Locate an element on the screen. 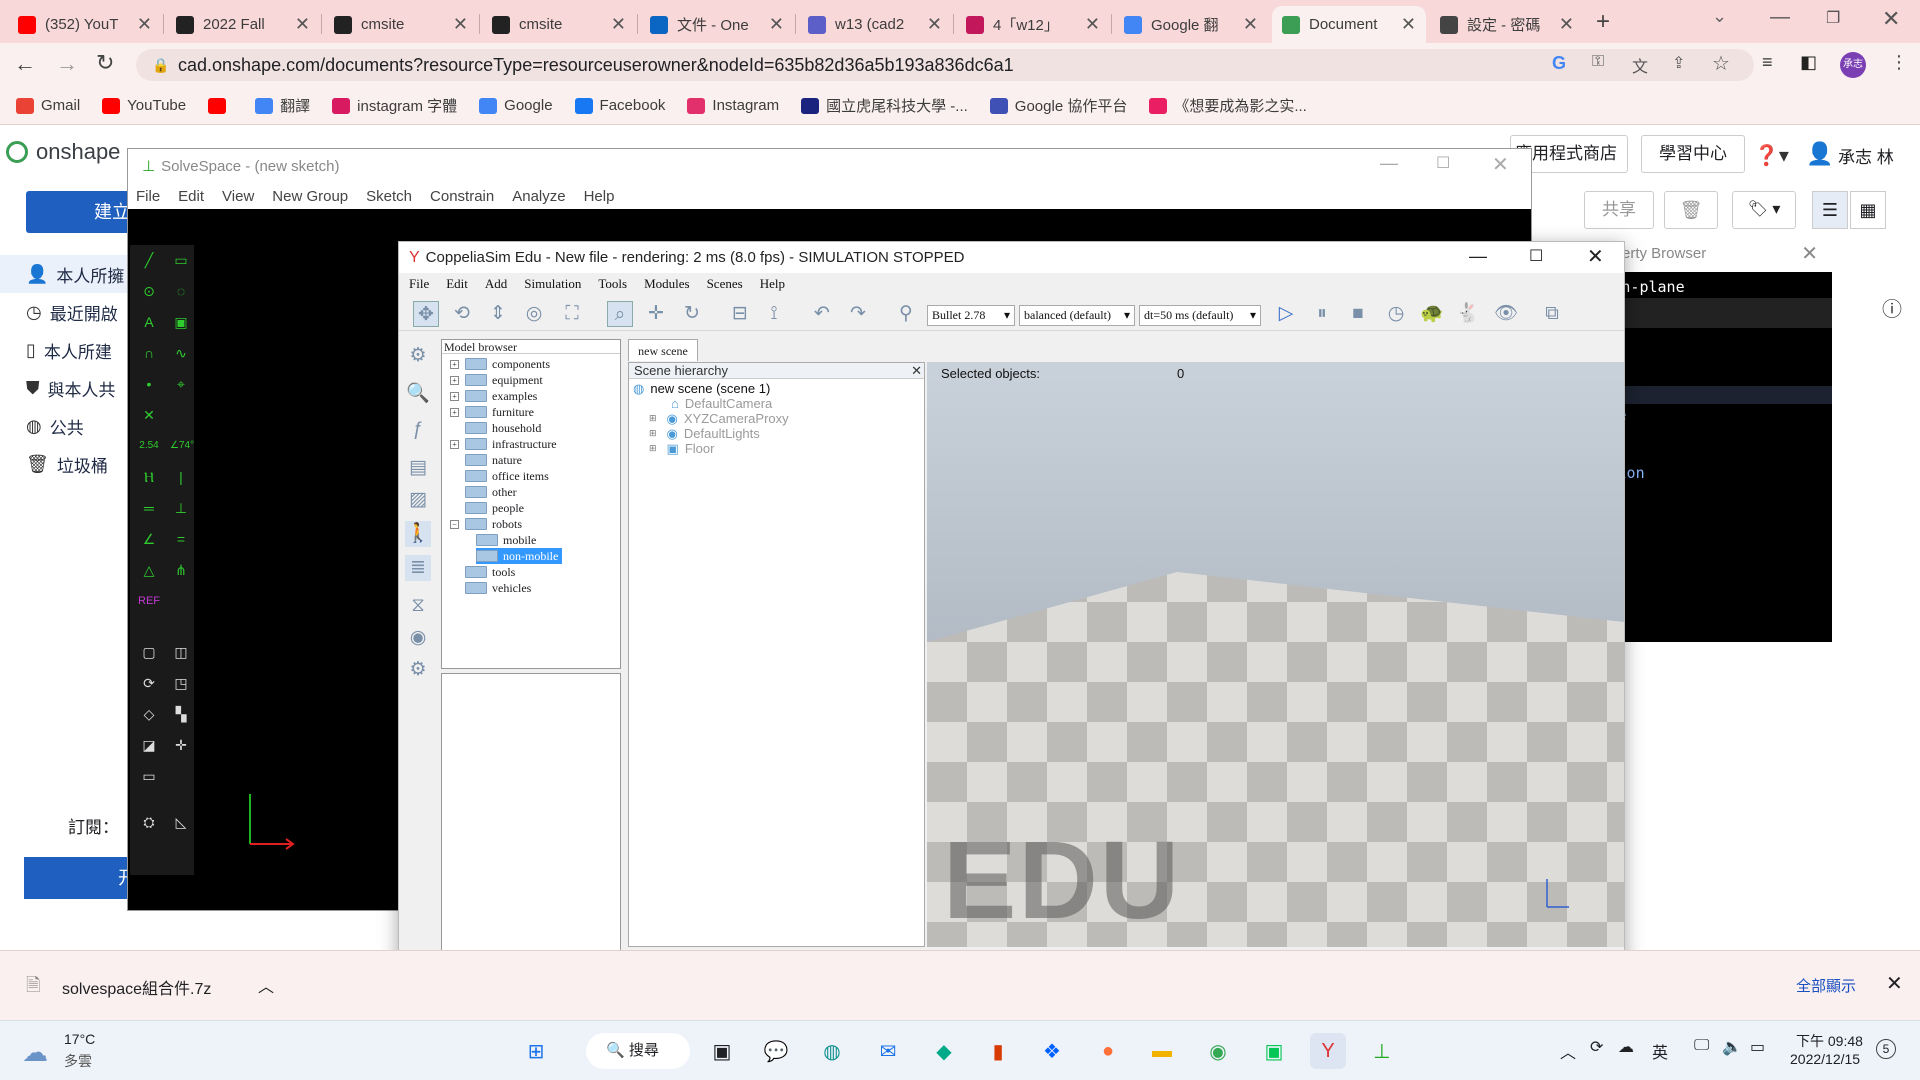 This screenshot has width=1920, height=1080. step-icon: ◳ is located at coordinates (181, 683).